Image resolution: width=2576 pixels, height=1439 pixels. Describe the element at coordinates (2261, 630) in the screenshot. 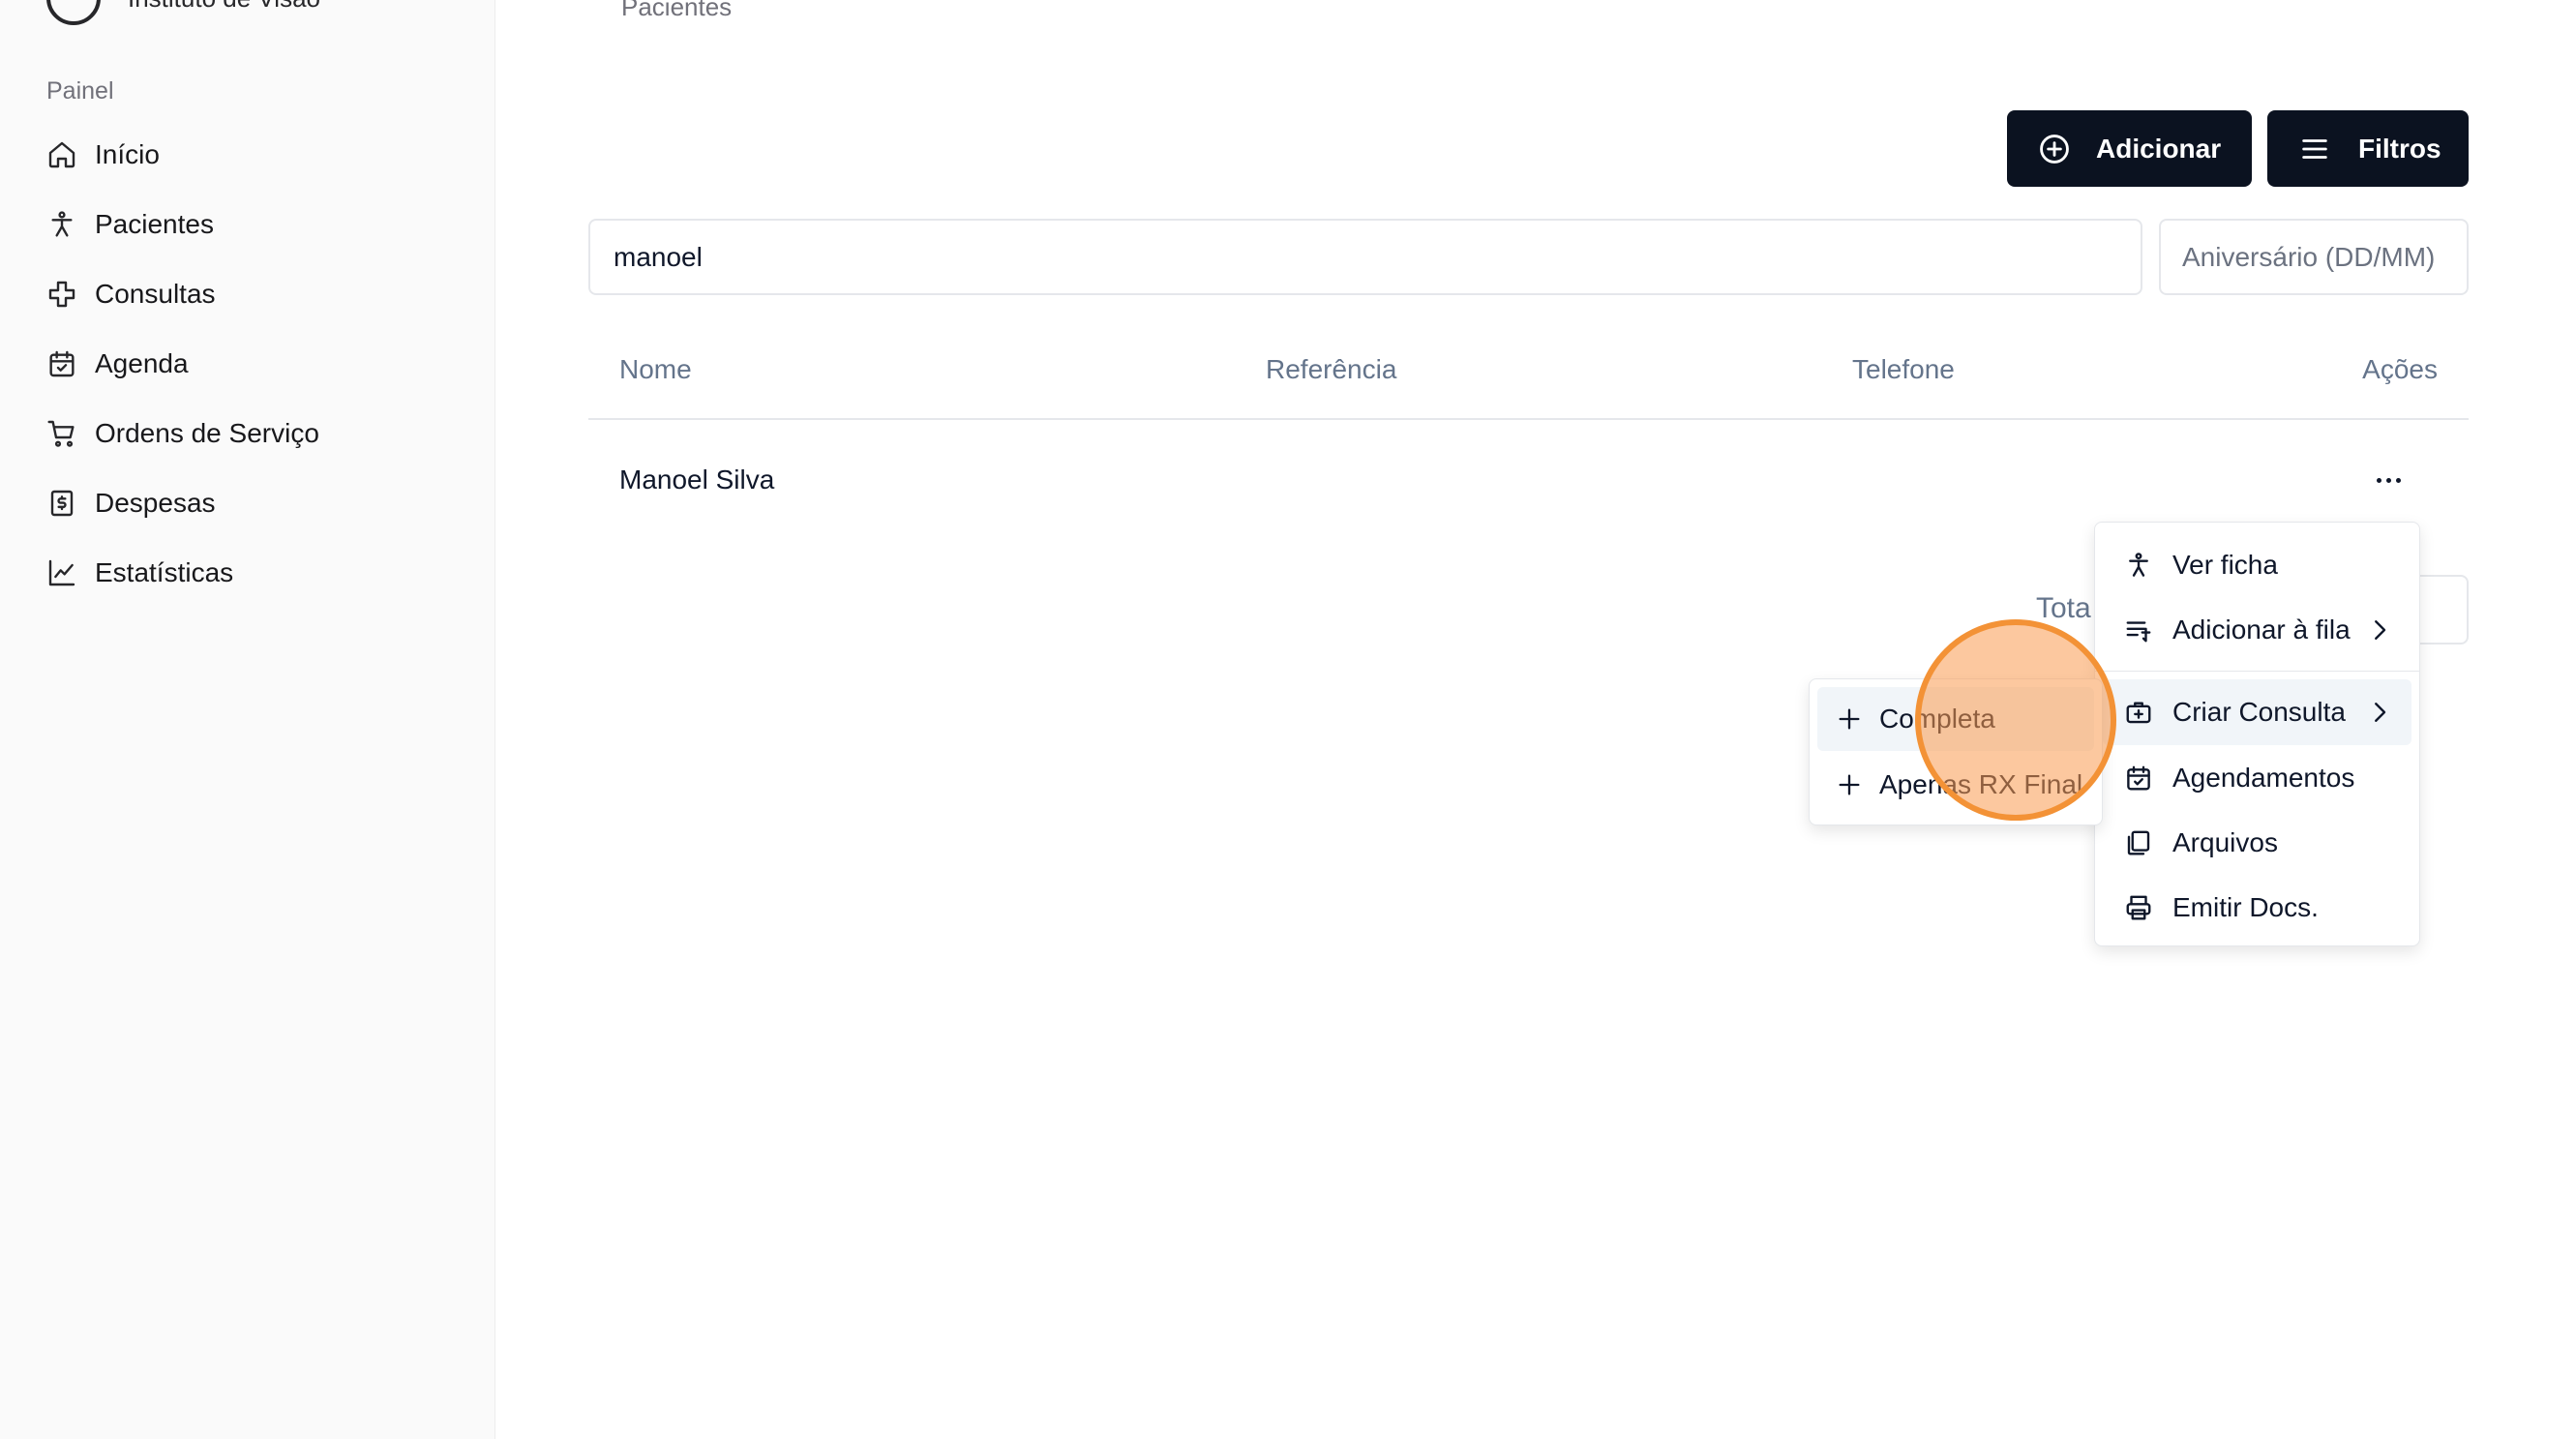

I see `menu-item-label: Adicionar à fila` at that location.